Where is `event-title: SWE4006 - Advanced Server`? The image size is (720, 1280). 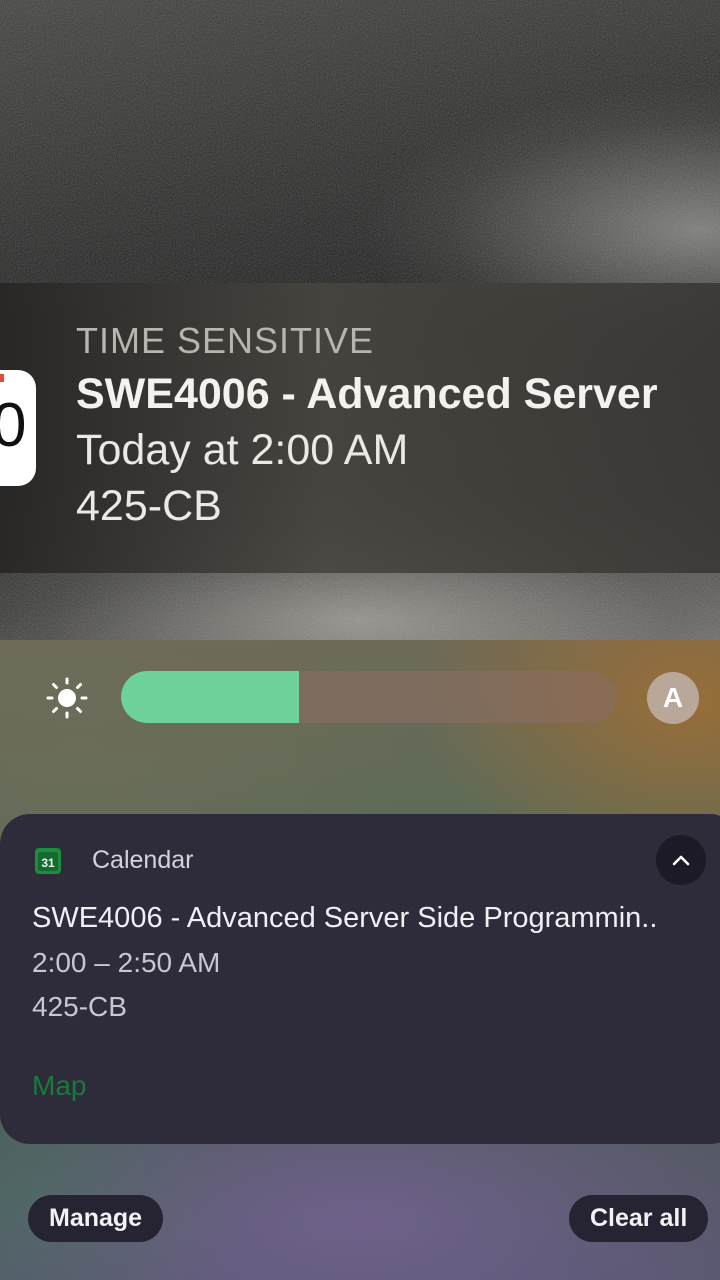
event-title: SWE4006 - Advanced Server is located at coordinates (367, 394).